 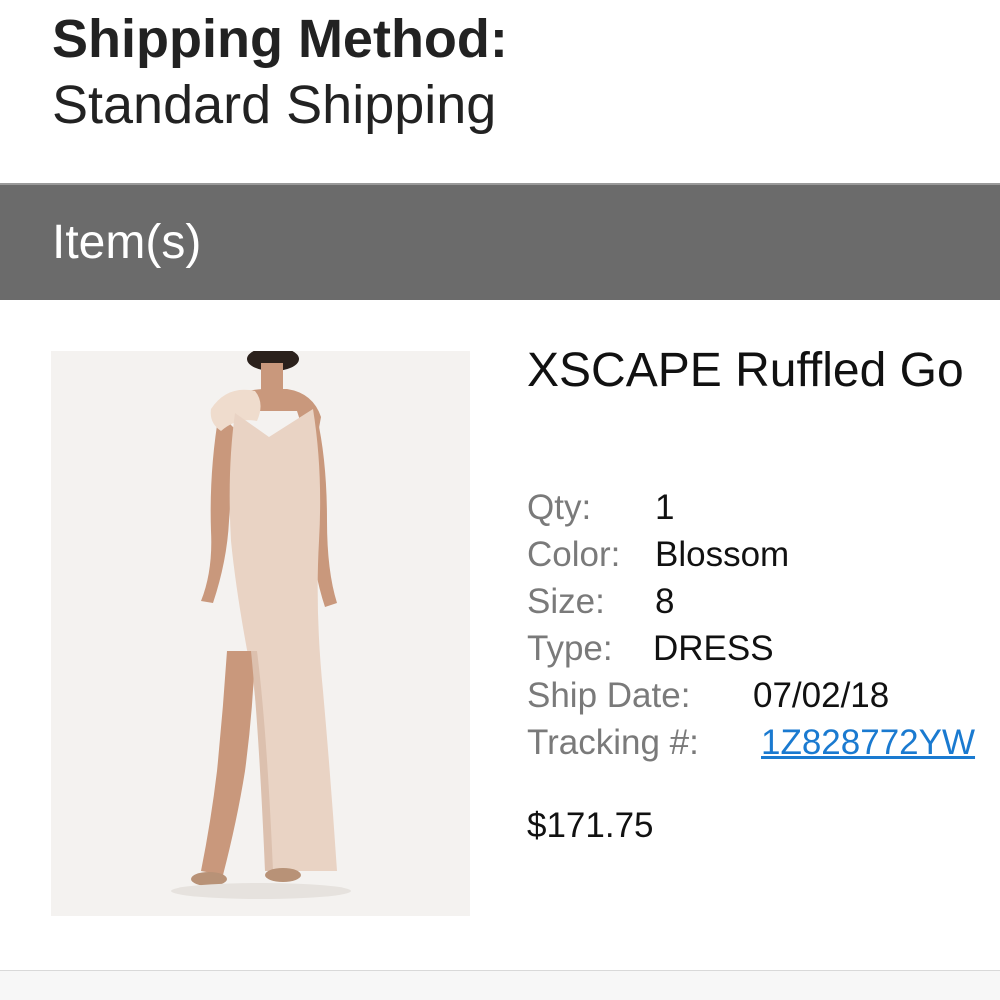 What do you see at coordinates (566, 601) in the screenshot?
I see `size-label: Size:` at bounding box center [566, 601].